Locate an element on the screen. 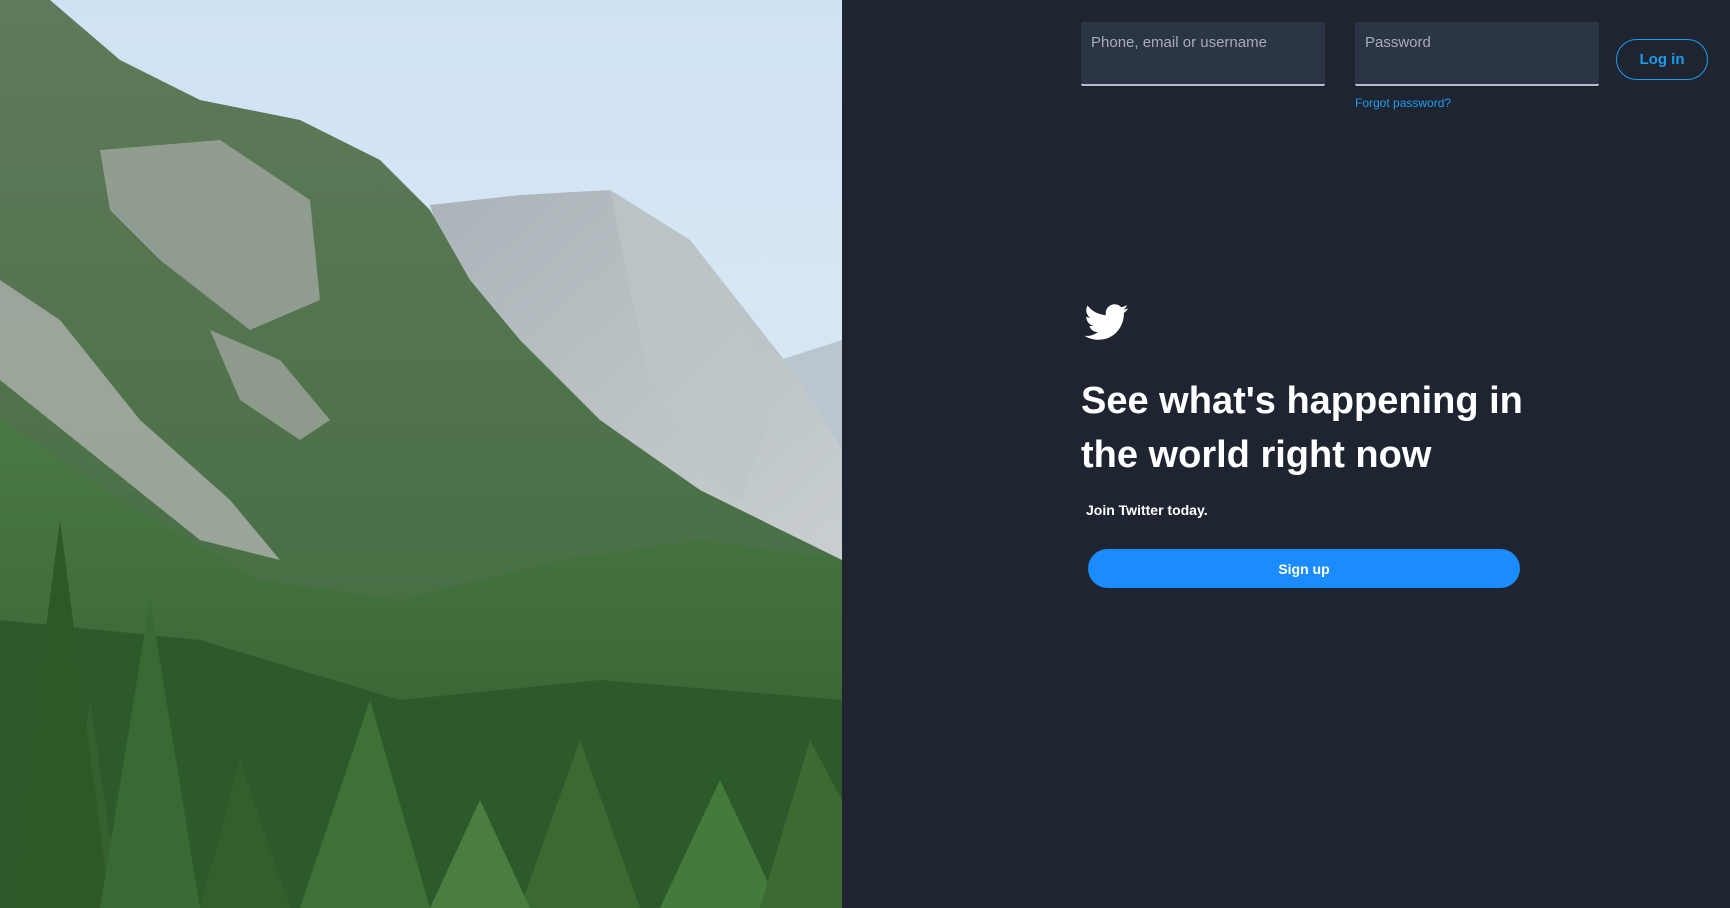 This screenshot has width=1730, height=908. phone-email-username-field is located at coordinates (1203, 54).